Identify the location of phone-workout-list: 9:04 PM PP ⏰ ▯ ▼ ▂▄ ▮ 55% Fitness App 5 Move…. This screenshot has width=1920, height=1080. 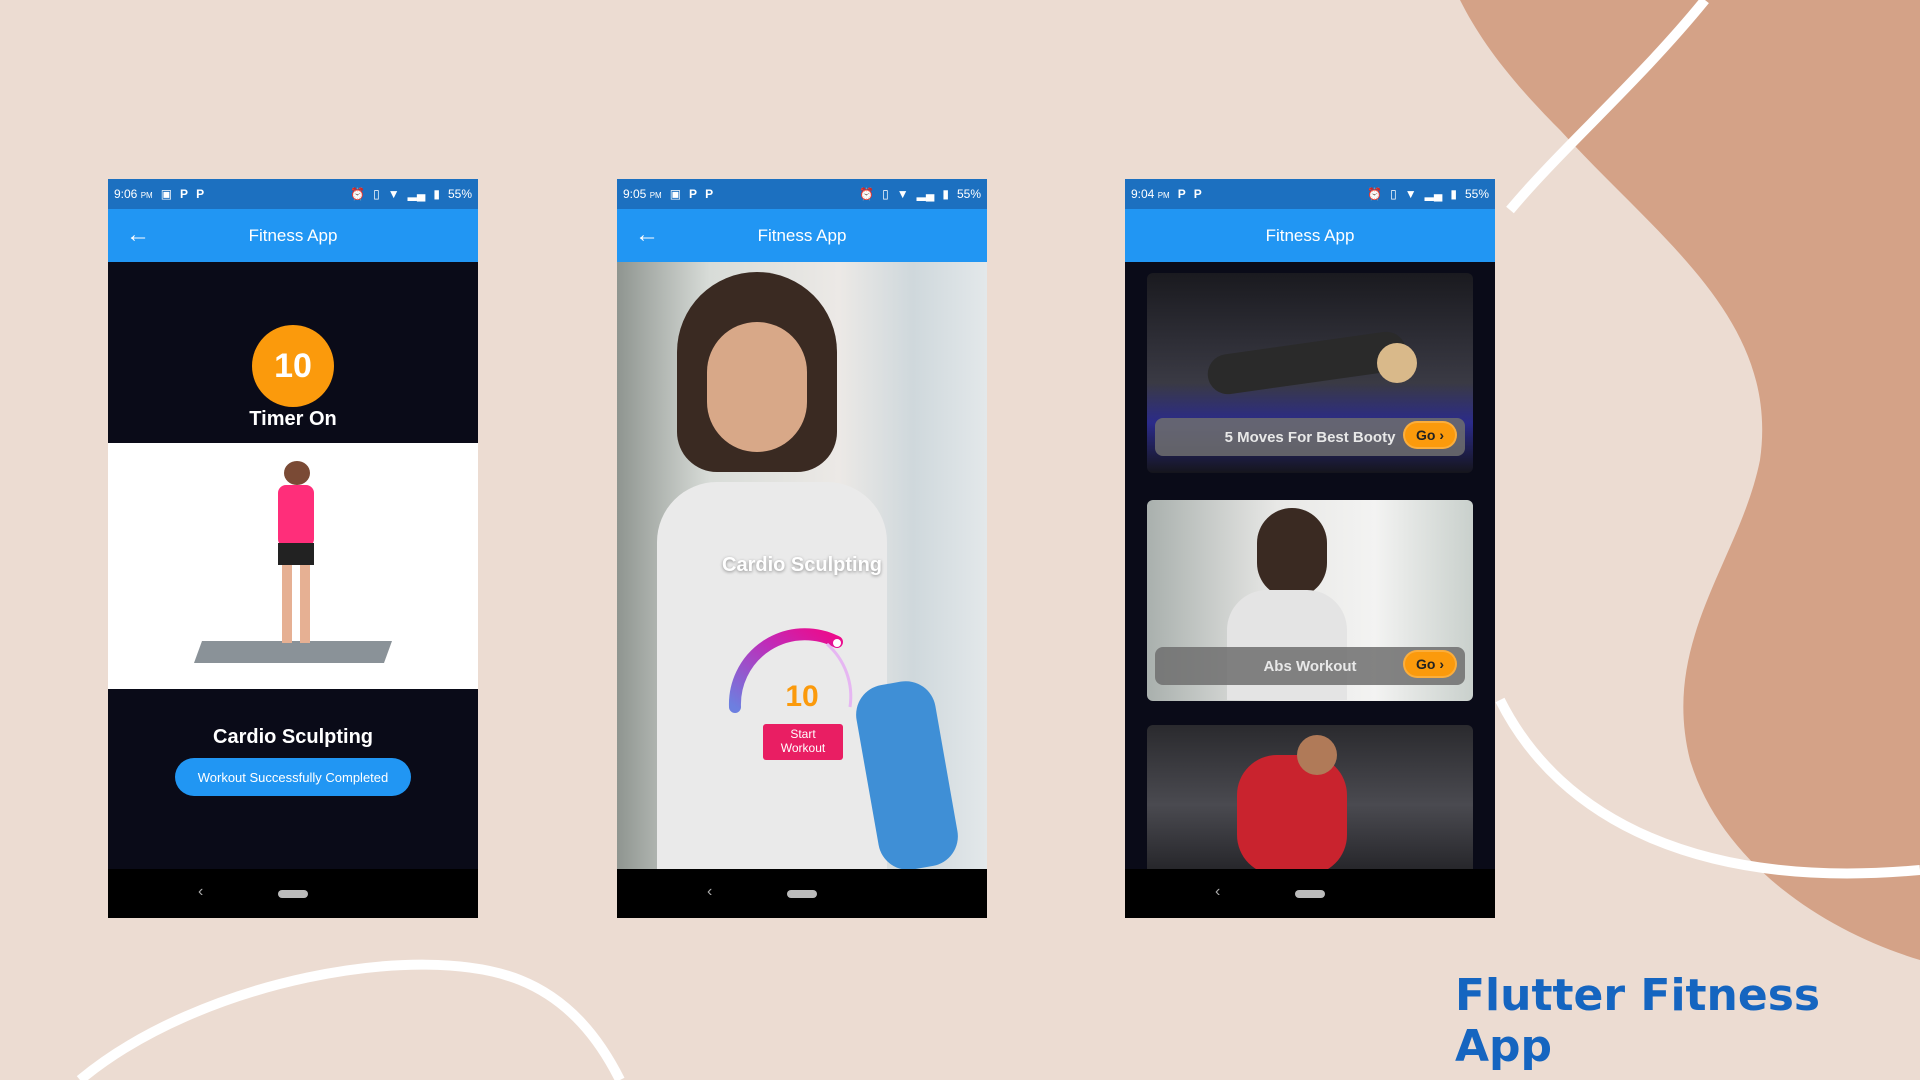
(1310, 548).